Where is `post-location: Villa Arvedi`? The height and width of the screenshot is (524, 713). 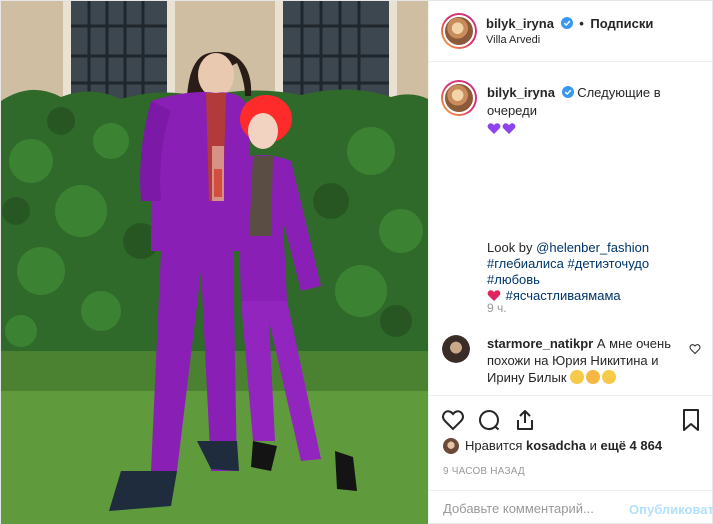 post-location: Villa Arvedi is located at coordinates (513, 40).